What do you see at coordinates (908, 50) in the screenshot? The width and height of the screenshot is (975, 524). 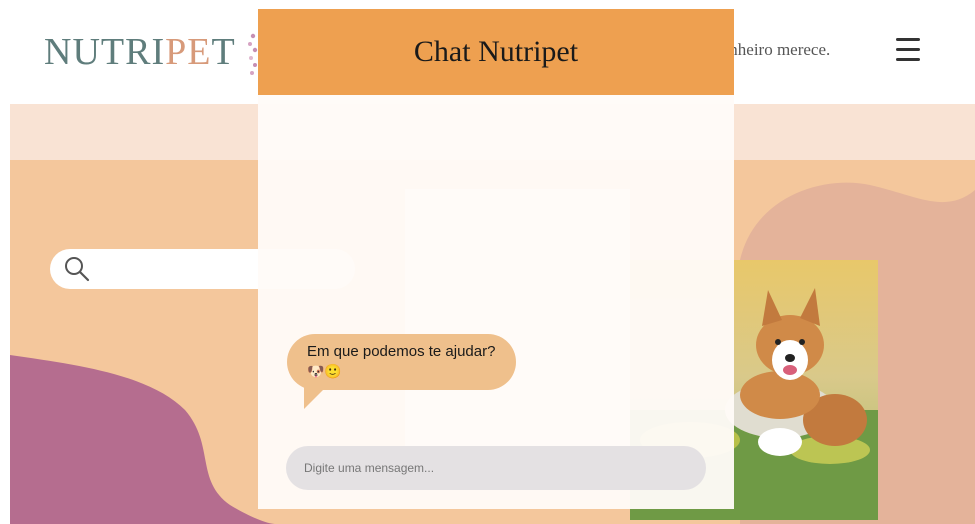 I see `hamburger-menu-icon` at bounding box center [908, 50].